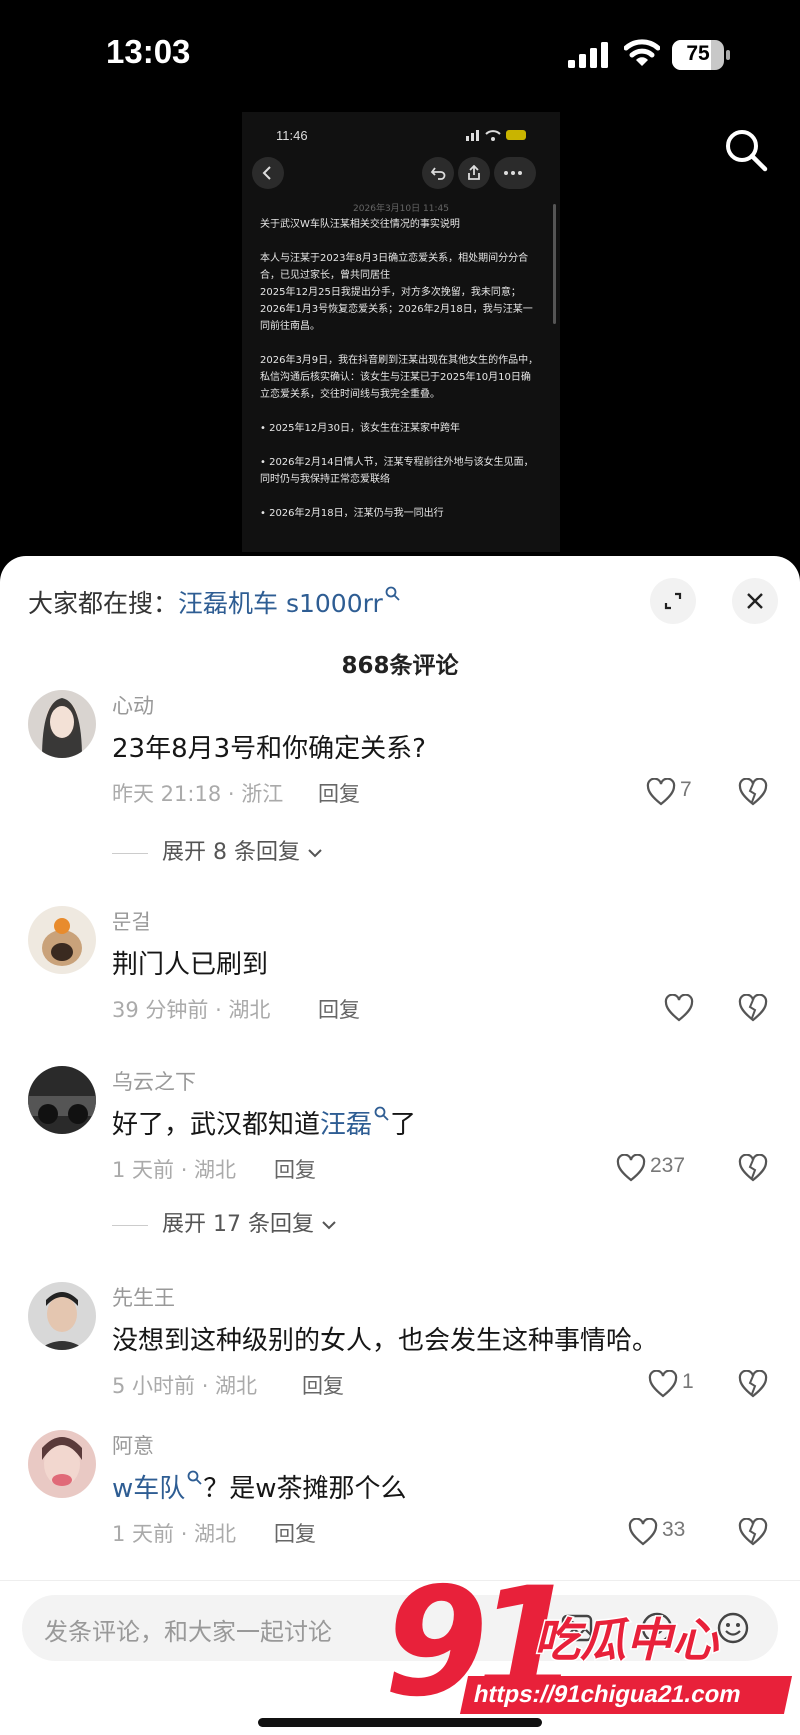  Describe the element at coordinates (133, 705) in the screenshot. I see `comment-author: 心动` at that location.